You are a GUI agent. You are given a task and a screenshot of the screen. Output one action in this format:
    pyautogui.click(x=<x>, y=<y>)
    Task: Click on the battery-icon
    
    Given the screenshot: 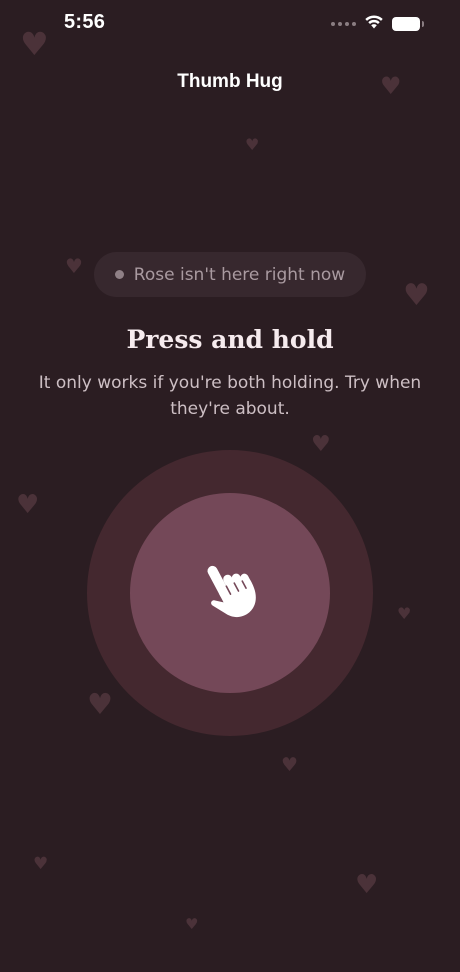 What is the action you would take?
    pyautogui.click(x=408, y=23)
    